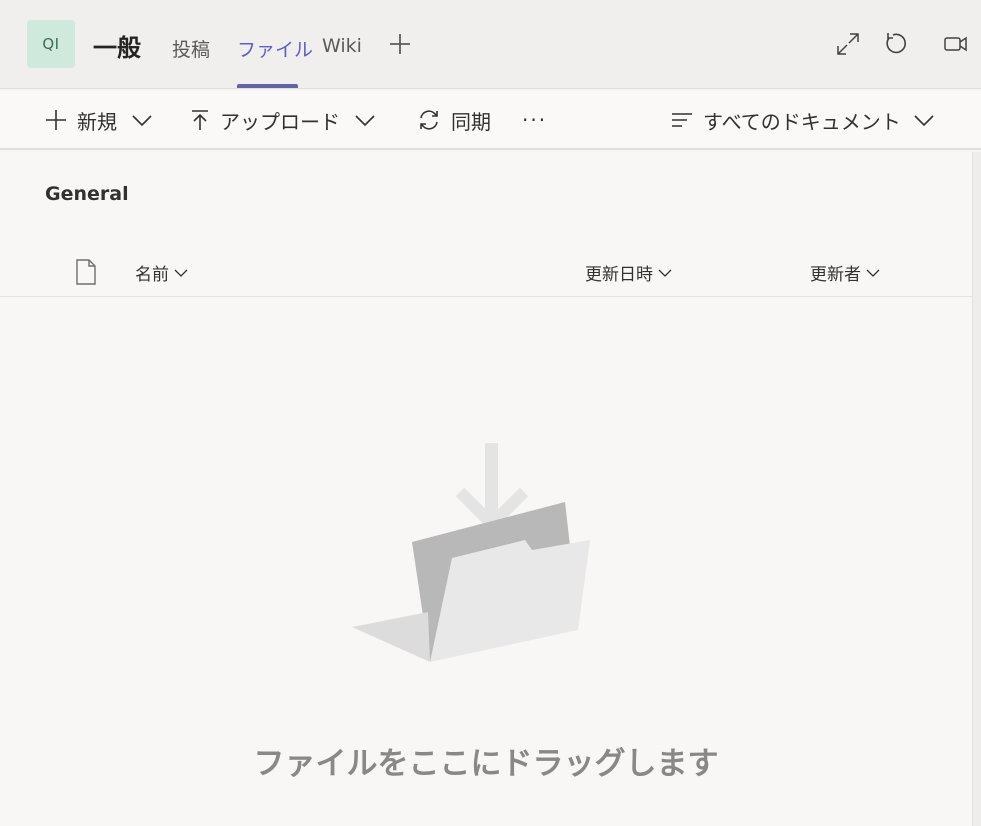 The height and width of the screenshot is (826, 981). What do you see at coordinates (682, 120) in the screenshot?
I see `filter-lines-icon` at bounding box center [682, 120].